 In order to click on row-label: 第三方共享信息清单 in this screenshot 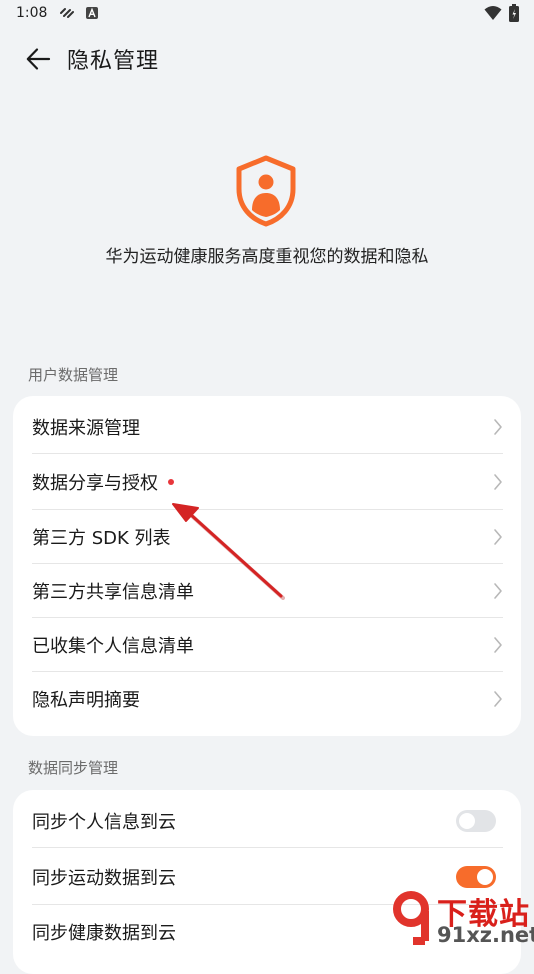, I will do `click(113, 592)`.